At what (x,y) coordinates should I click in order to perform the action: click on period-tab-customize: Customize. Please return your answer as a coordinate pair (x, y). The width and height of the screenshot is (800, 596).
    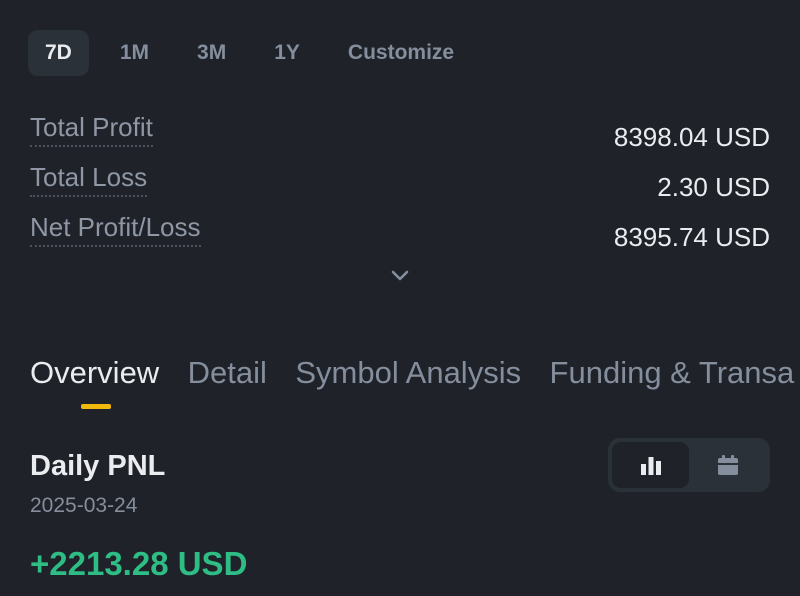
    Looking at the image, I should click on (401, 53).